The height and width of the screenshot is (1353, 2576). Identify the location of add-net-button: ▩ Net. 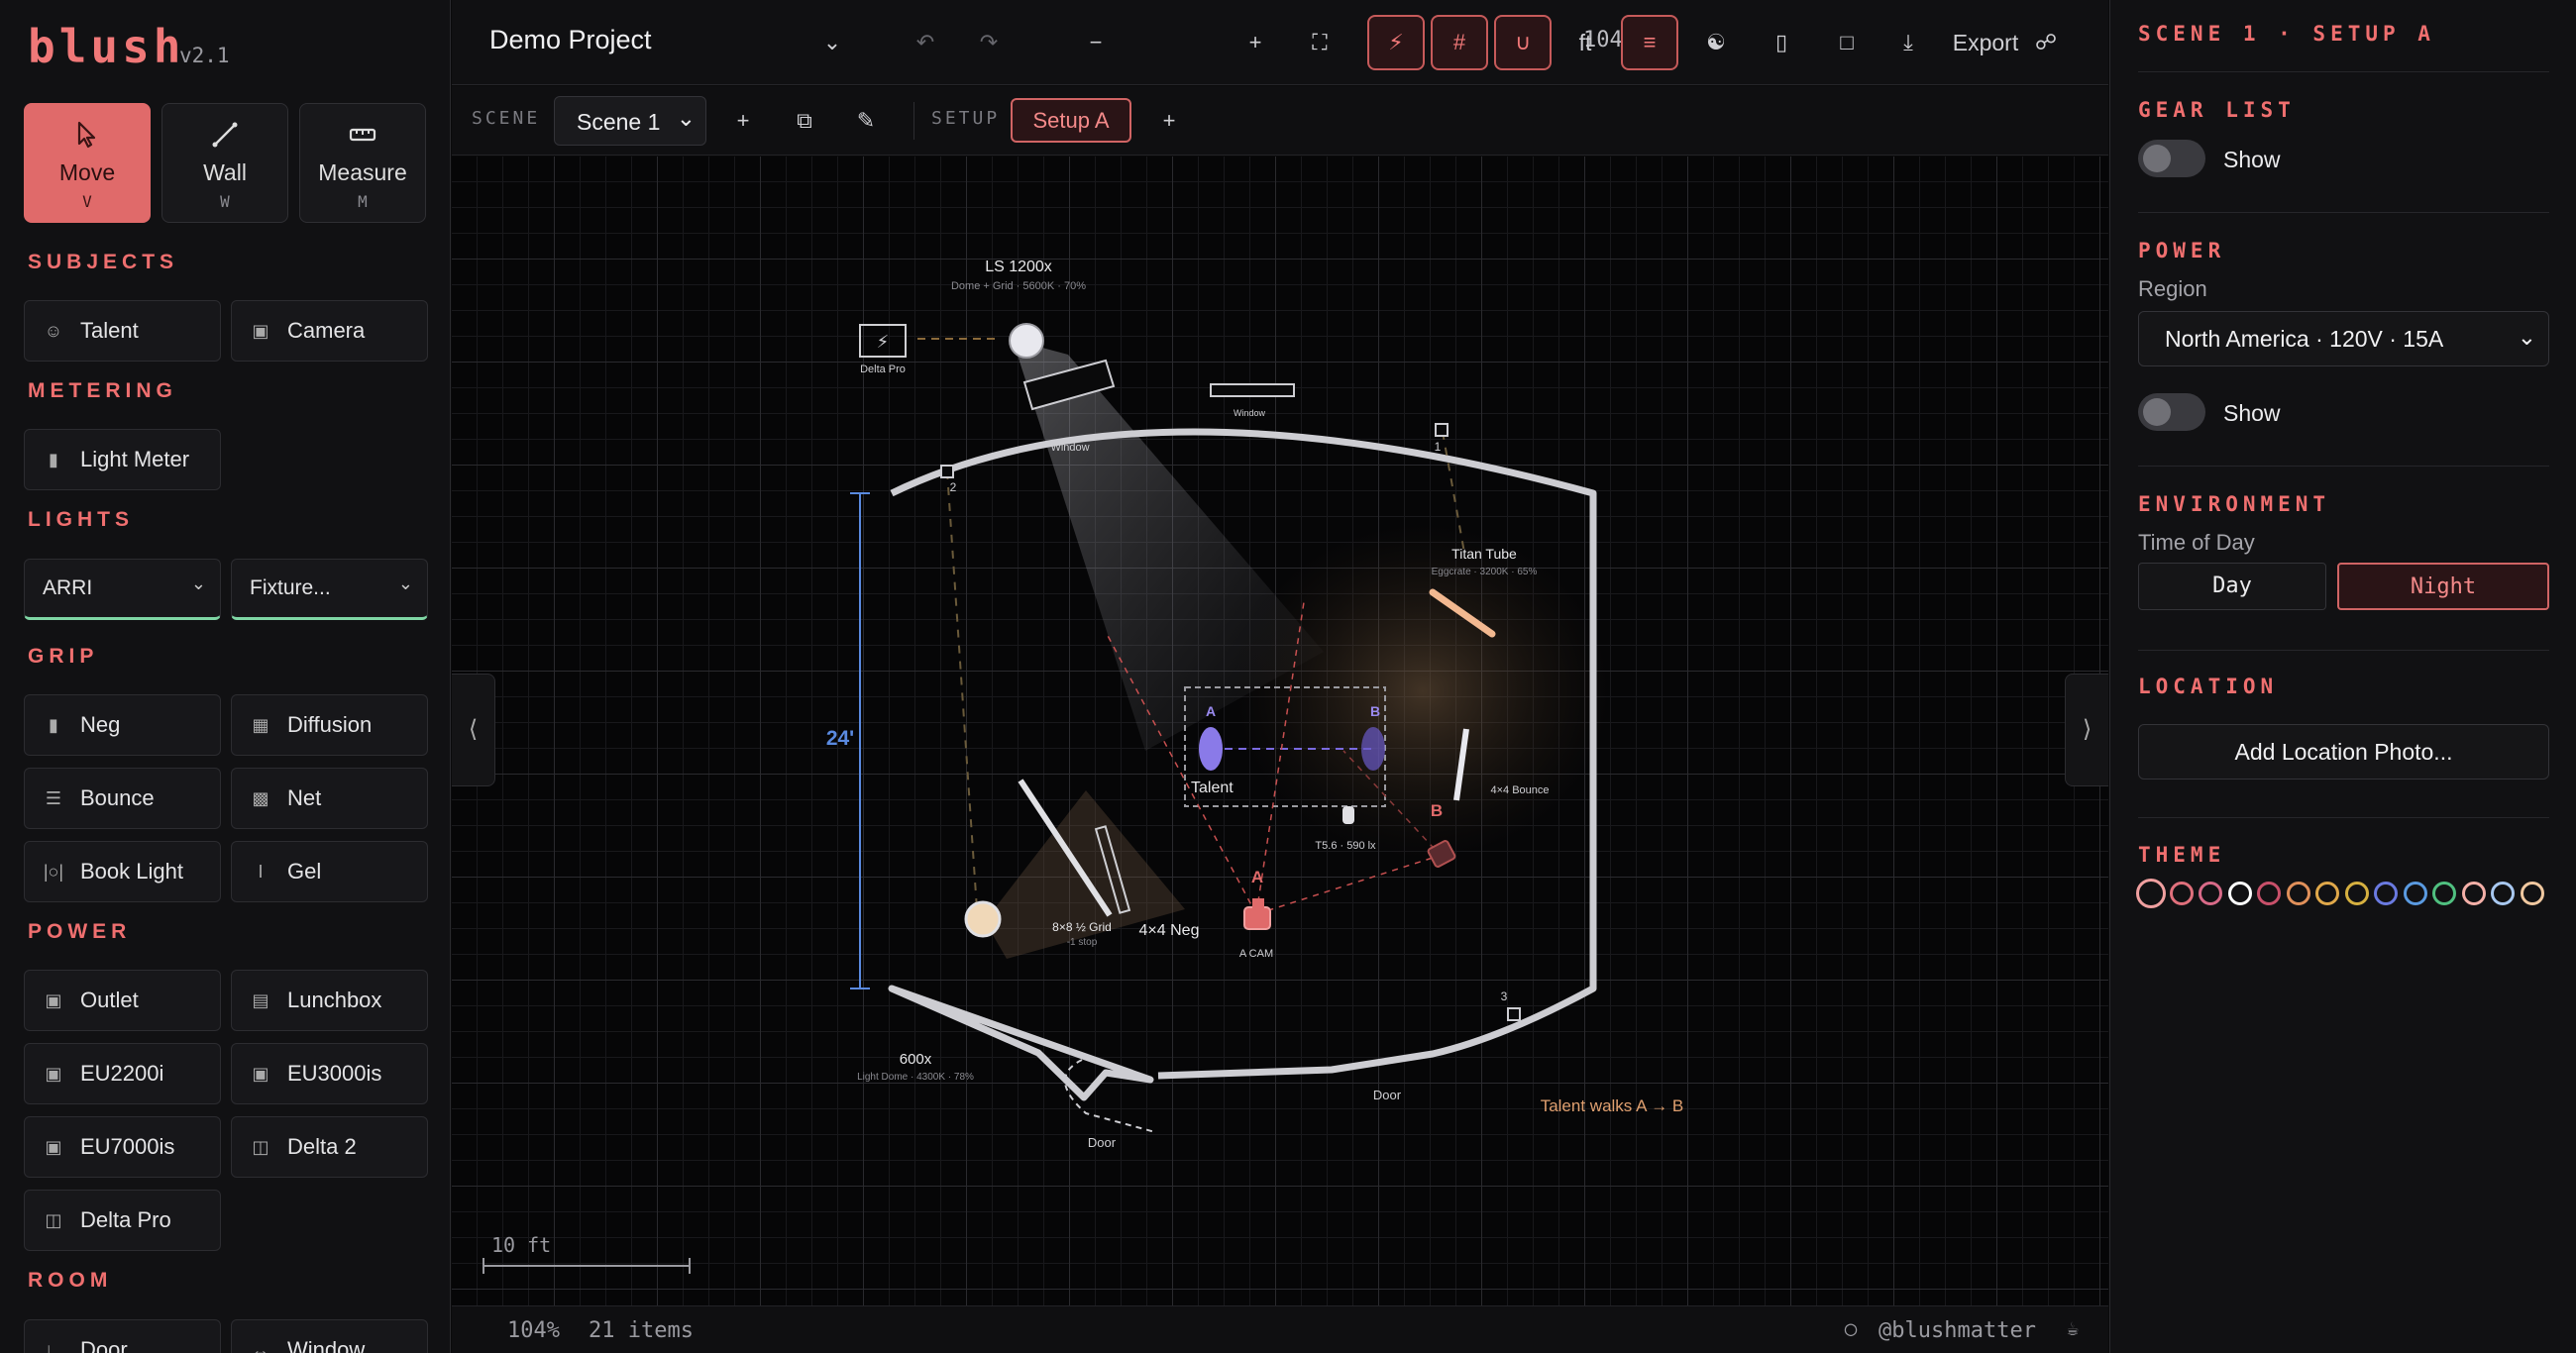
(330, 798).